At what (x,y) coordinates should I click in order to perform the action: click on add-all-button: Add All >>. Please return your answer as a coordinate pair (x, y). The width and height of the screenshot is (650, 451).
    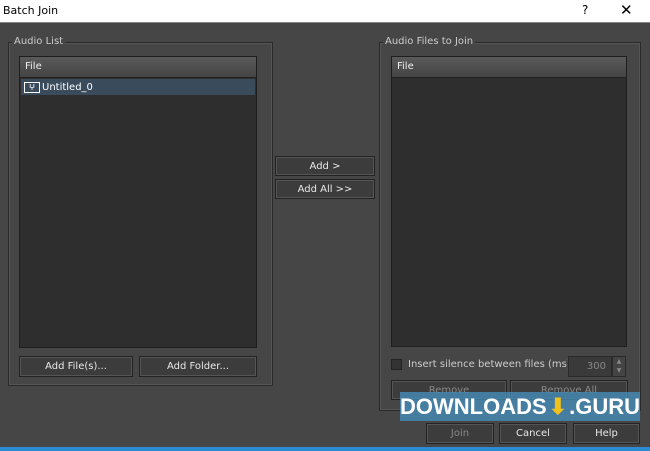
    Looking at the image, I should click on (325, 189).